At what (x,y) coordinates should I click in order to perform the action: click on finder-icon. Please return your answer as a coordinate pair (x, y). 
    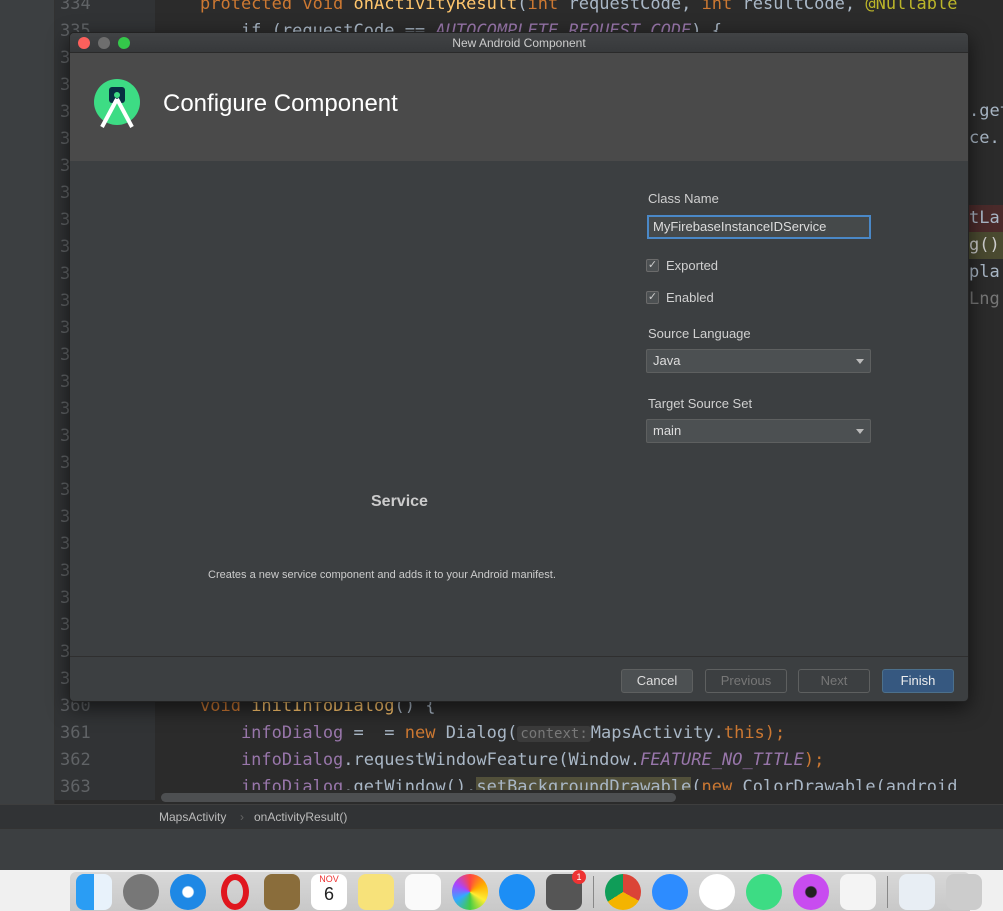
    Looking at the image, I should click on (94, 891).